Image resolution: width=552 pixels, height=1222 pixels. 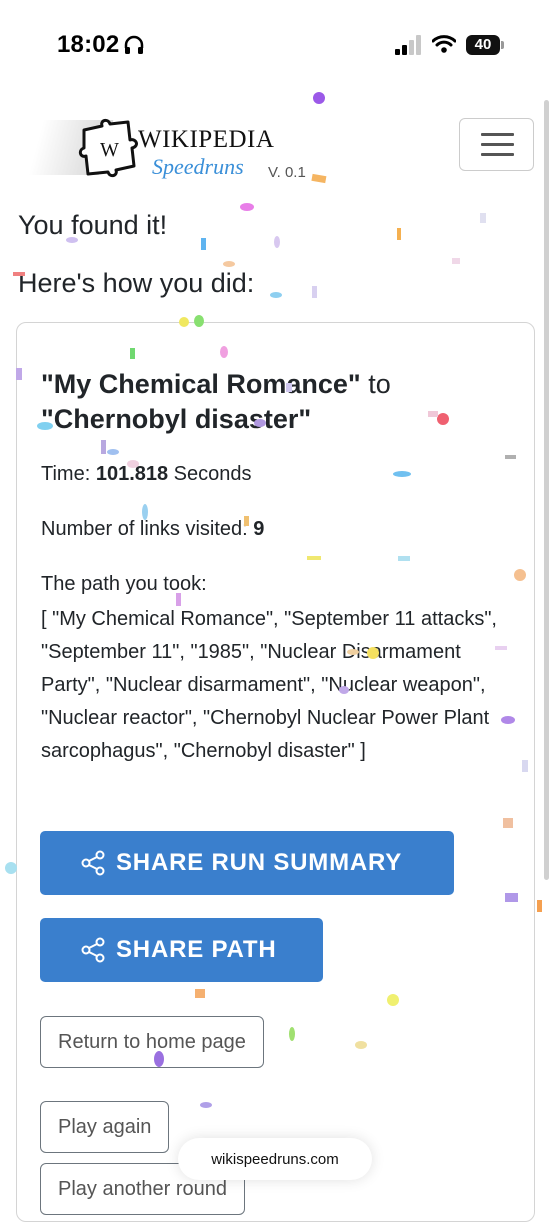 I want to click on share-run-summary-label: SHARE RUN SUMMARY, so click(x=259, y=862).